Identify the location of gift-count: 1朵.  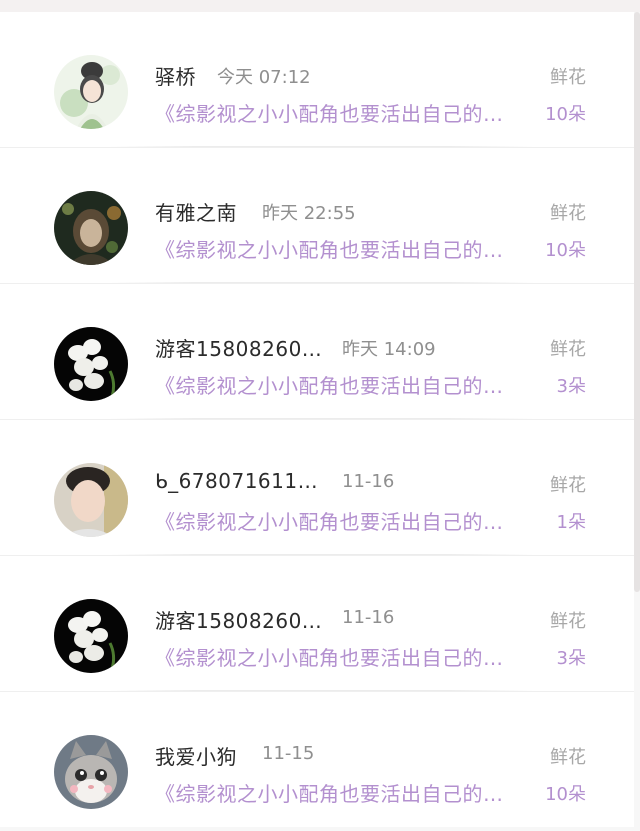
(571, 522).